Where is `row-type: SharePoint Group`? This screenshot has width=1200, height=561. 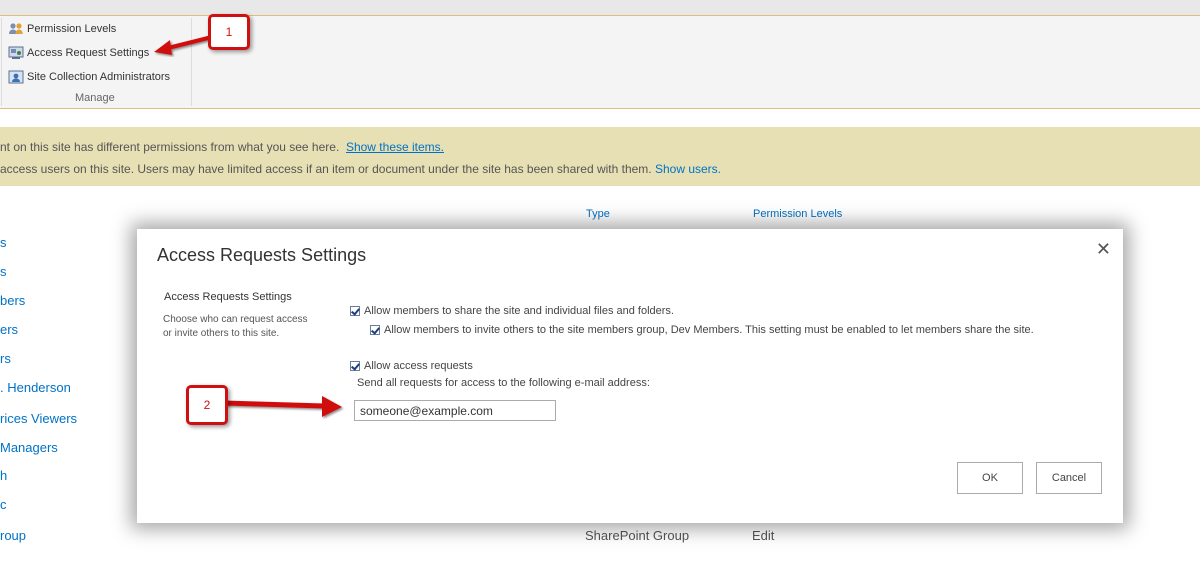 row-type: SharePoint Group is located at coordinates (637, 535).